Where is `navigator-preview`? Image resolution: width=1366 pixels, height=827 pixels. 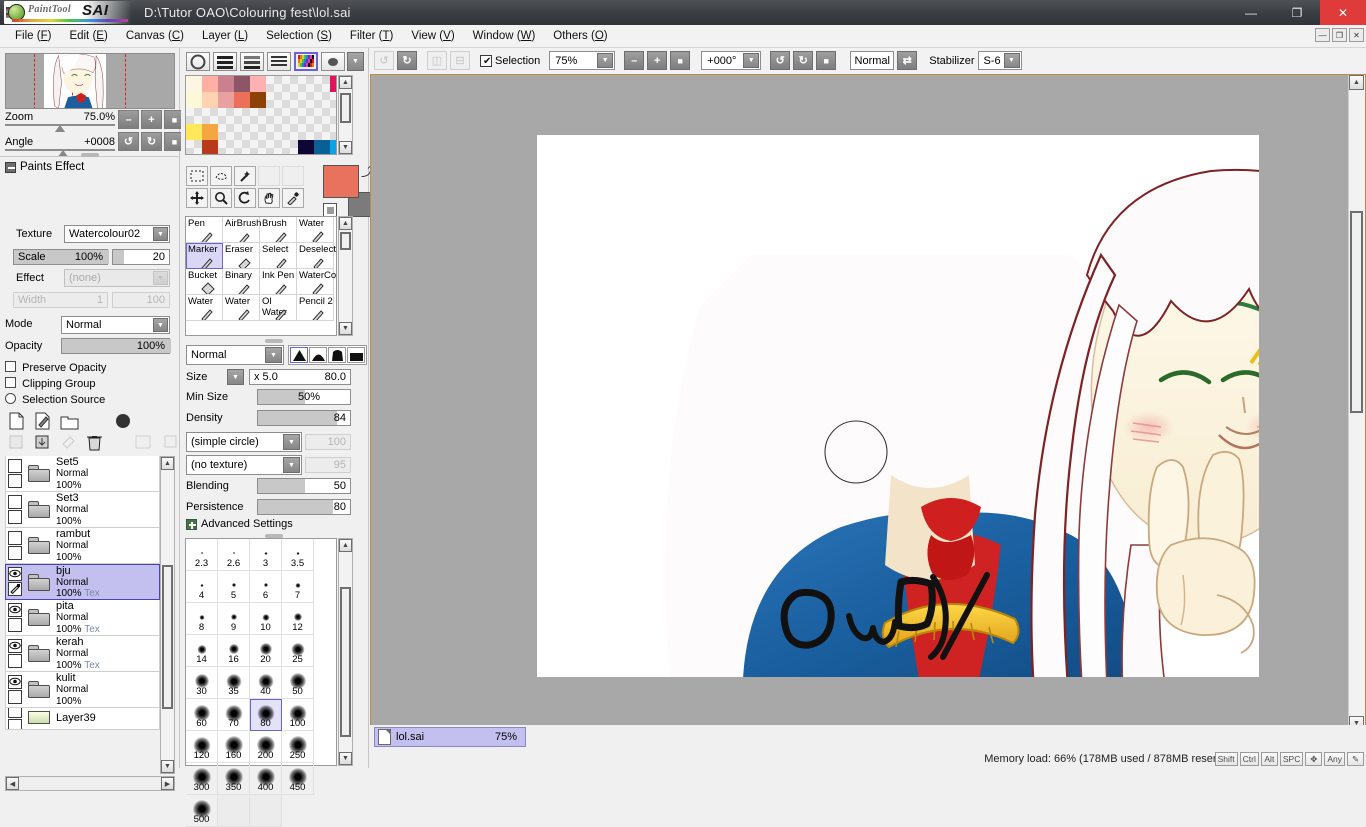 navigator-preview is located at coordinates (90, 81).